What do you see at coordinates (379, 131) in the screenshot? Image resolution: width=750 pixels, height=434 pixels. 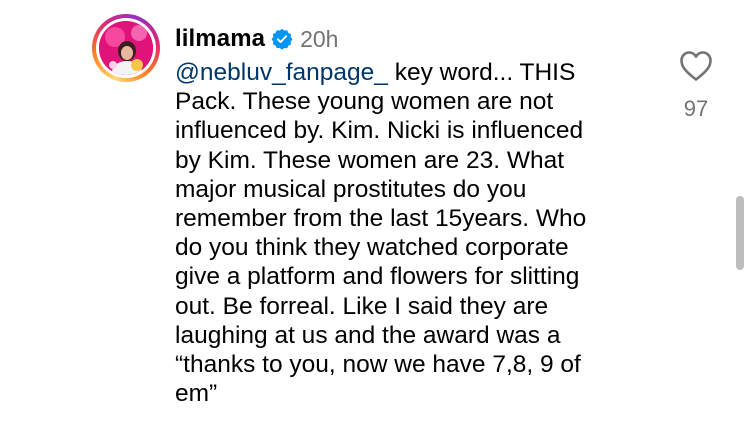 I see `comment-line: influenced by. Kim. Nicki is influenced` at bounding box center [379, 131].